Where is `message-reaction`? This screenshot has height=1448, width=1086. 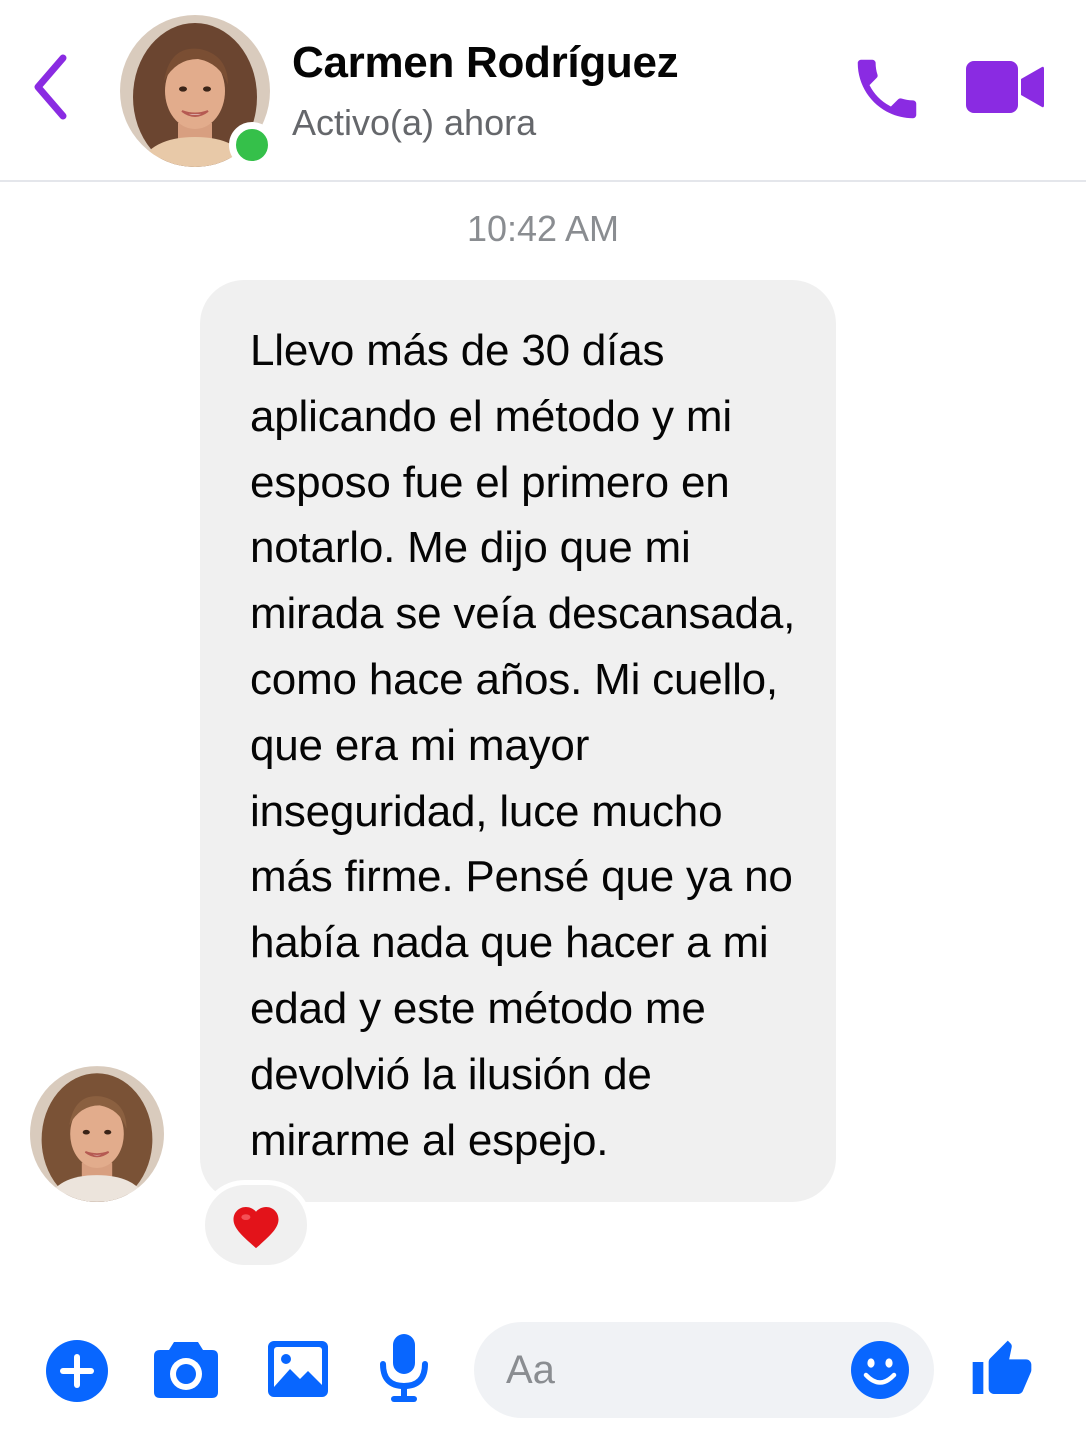 message-reaction is located at coordinates (256, 1225).